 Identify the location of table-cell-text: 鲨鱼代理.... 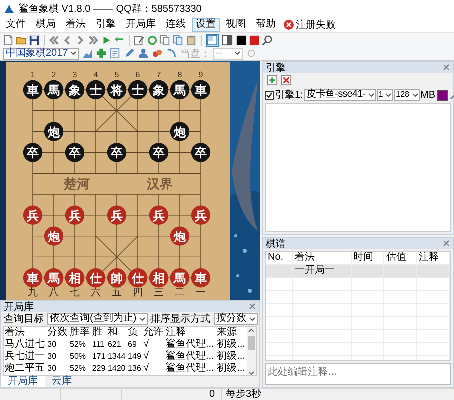
(190, 369).